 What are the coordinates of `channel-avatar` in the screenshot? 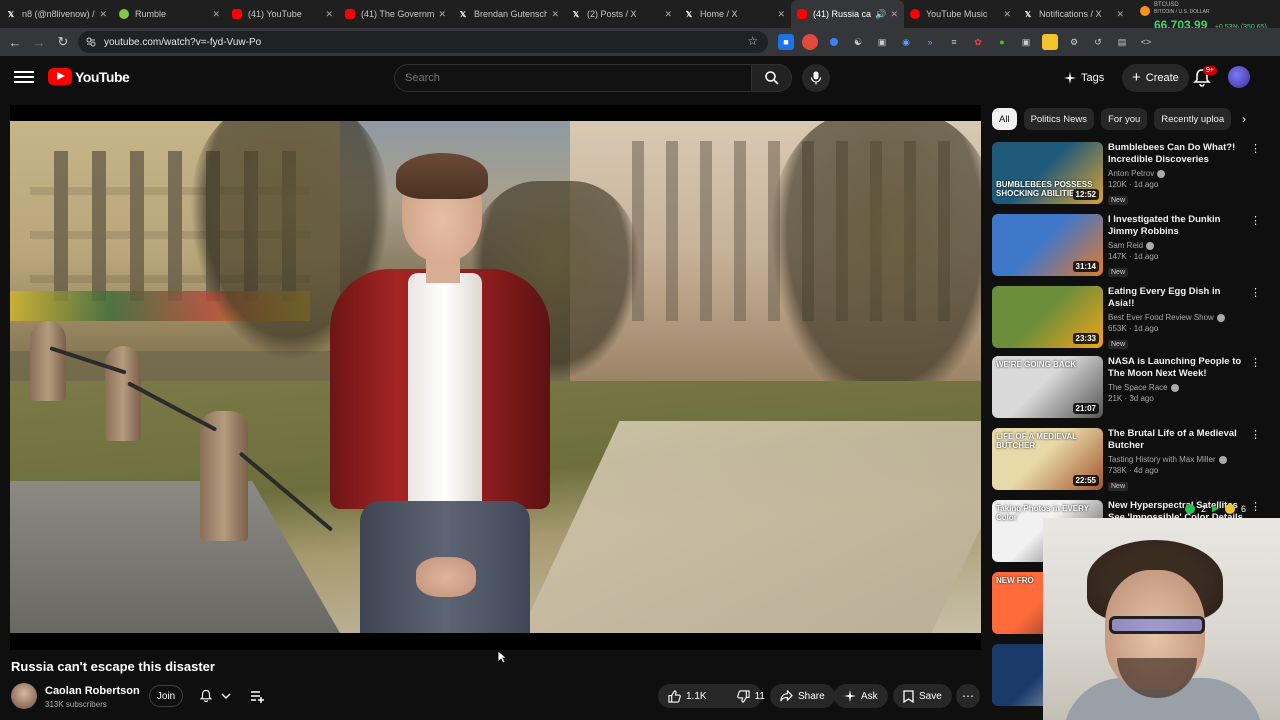 It's located at (24, 696).